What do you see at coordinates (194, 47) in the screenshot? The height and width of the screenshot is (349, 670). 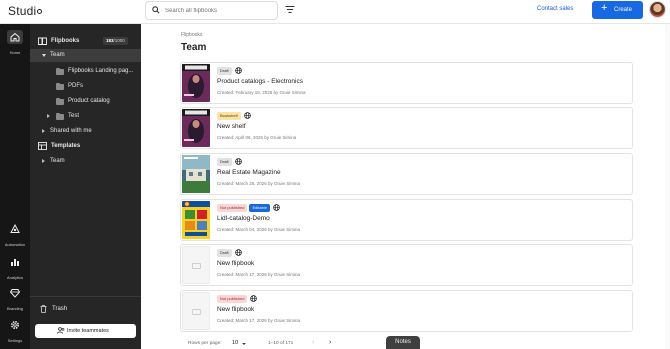 I see `page-title: Team` at bounding box center [194, 47].